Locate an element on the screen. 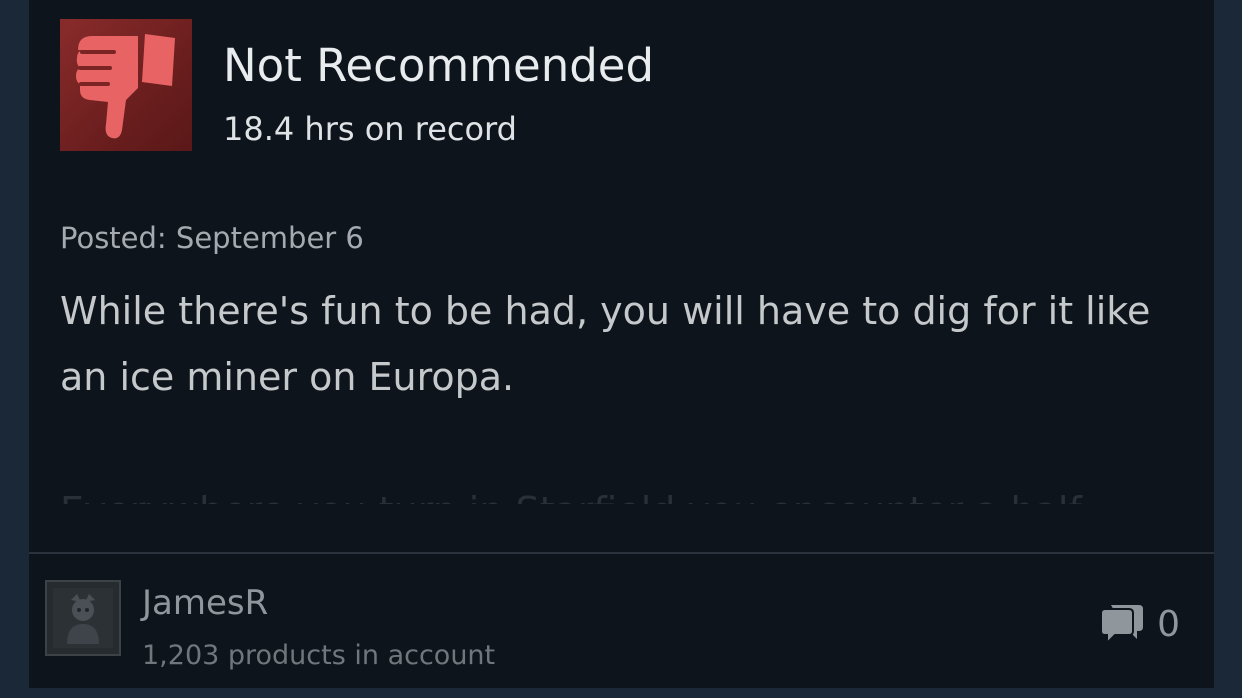 The height and width of the screenshot is (698, 1242). footer-divider is located at coordinates (621, 553).